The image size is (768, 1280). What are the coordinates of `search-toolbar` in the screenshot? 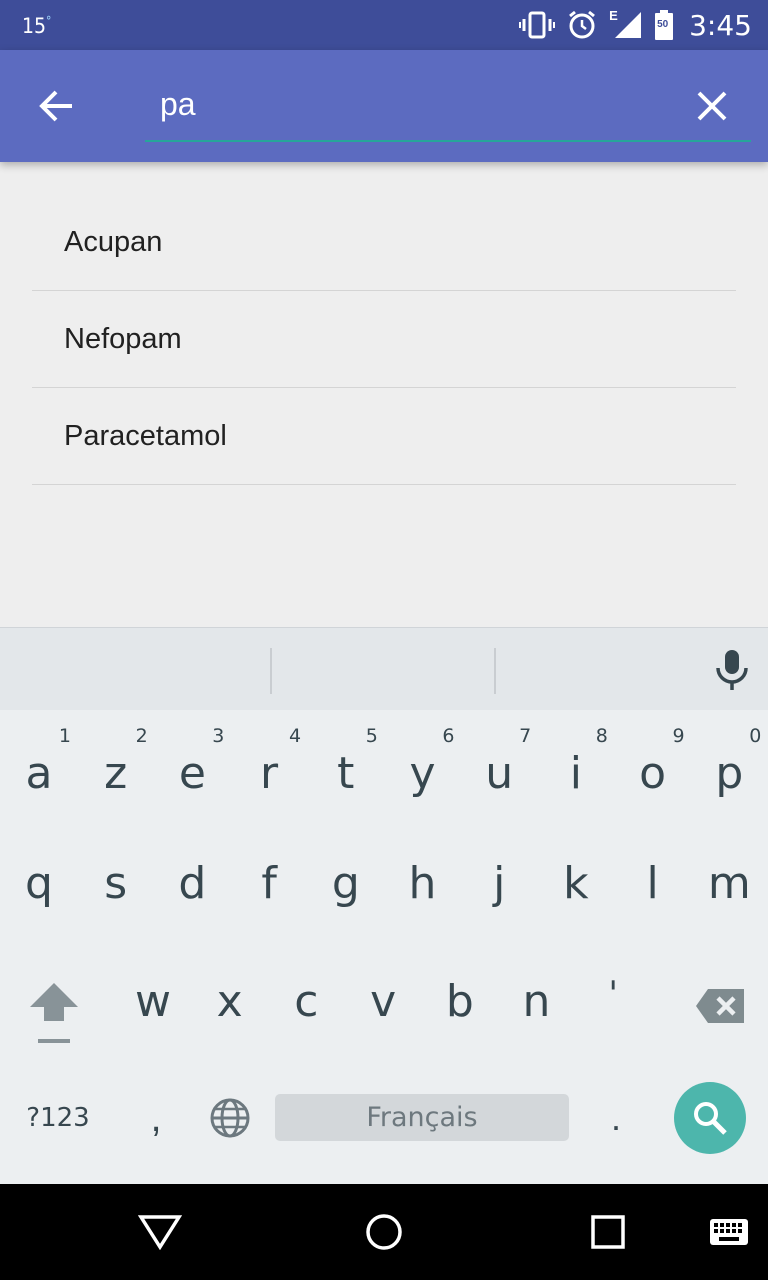 It's located at (384, 106).